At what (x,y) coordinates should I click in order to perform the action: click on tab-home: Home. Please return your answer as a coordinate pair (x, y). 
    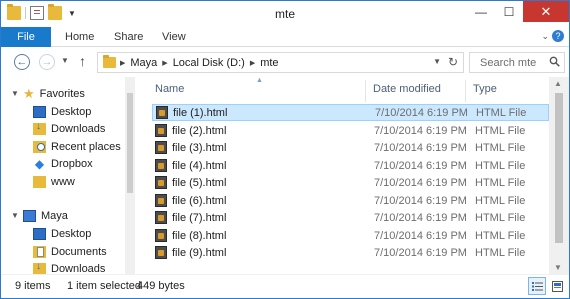
    Looking at the image, I should click on (79, 37).